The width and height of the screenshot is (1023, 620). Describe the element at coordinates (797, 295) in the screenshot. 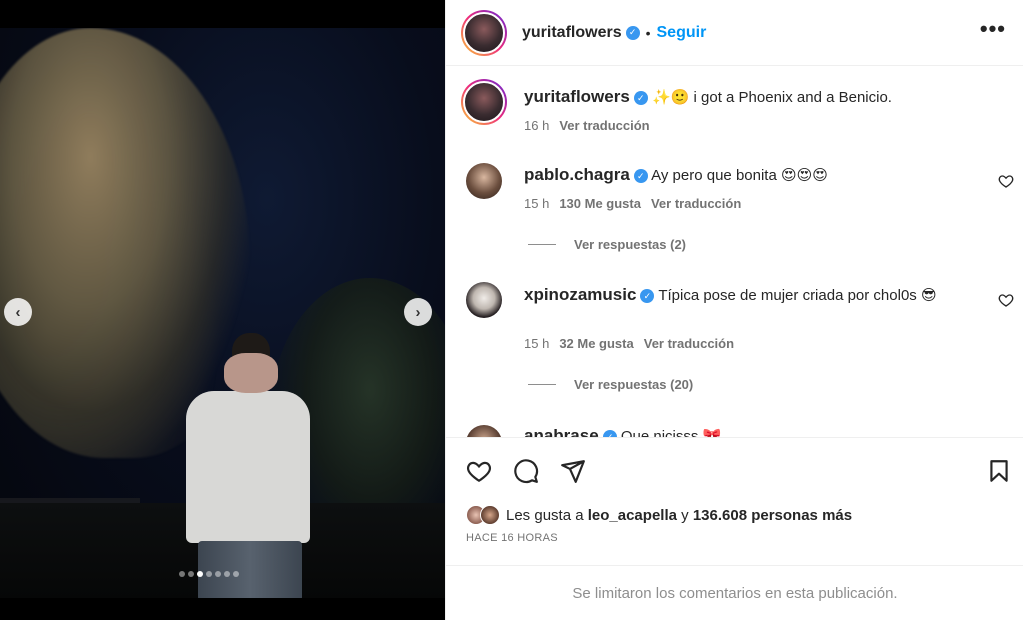

I see `comment-text: Típica pose de mujer criada por chol0s 😎` at that location.